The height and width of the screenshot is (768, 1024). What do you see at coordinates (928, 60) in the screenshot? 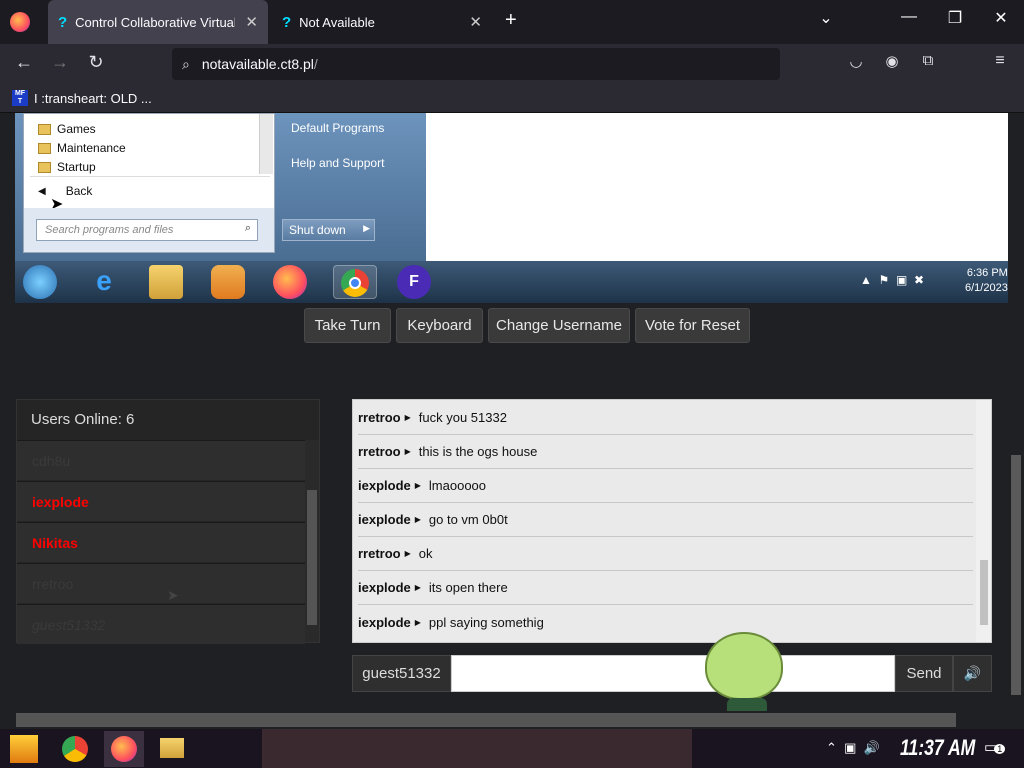
I see `extensions-icon: ⧉` at bounding box center [928, 60].